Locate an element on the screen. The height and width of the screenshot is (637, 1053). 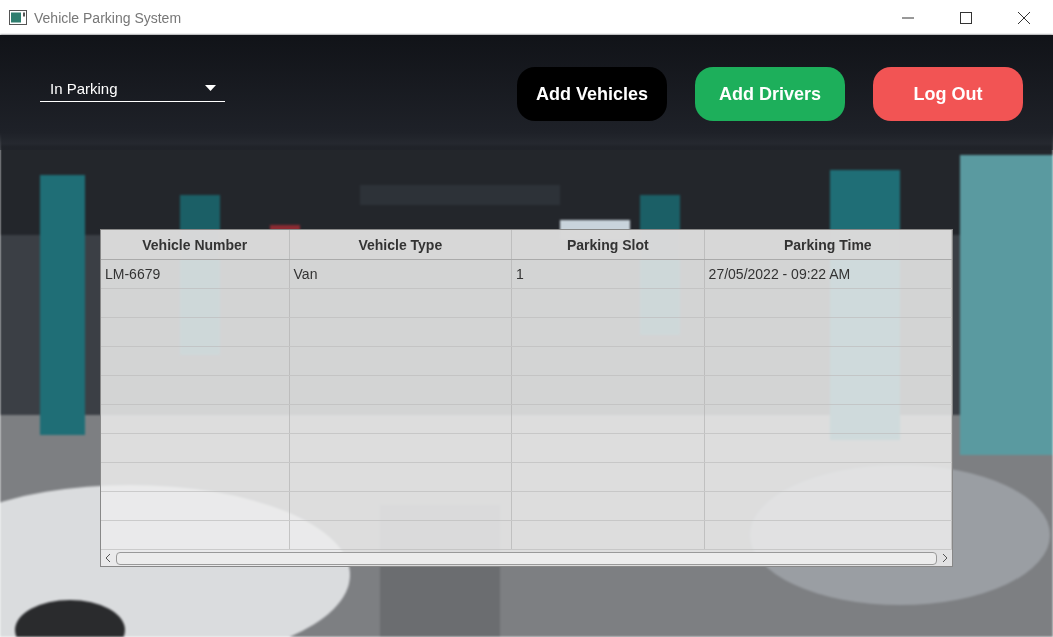
table-cell: LM-6679 is located at coordinates (195, 274).